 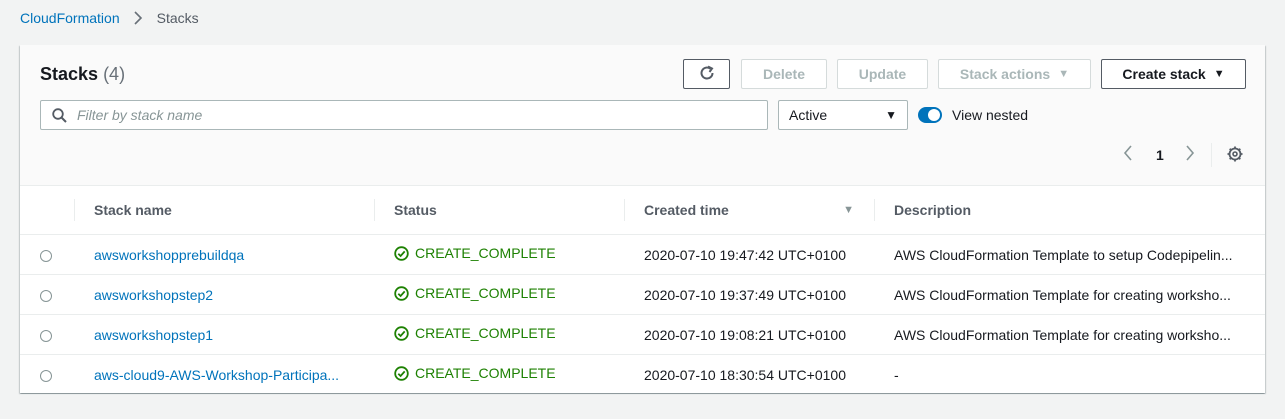 I want to click on column-label: Stack name, so click(x=133, y=210).